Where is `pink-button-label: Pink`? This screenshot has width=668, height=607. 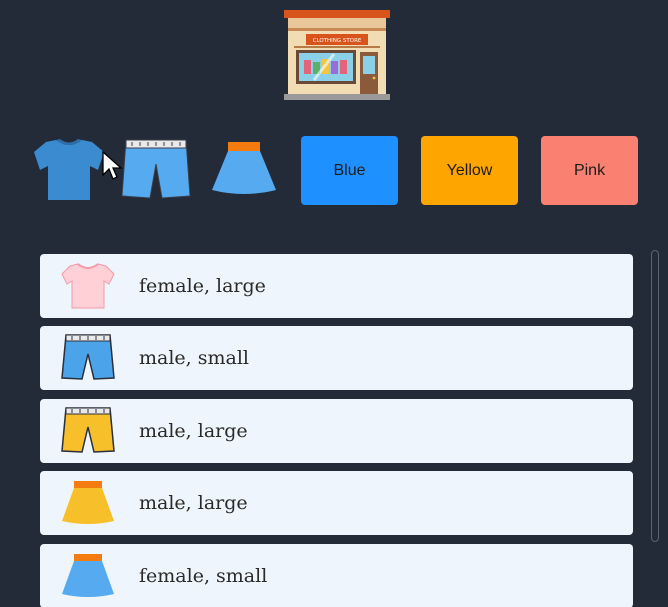 pink-button-label: Pink is located at coordinates (589, 170).